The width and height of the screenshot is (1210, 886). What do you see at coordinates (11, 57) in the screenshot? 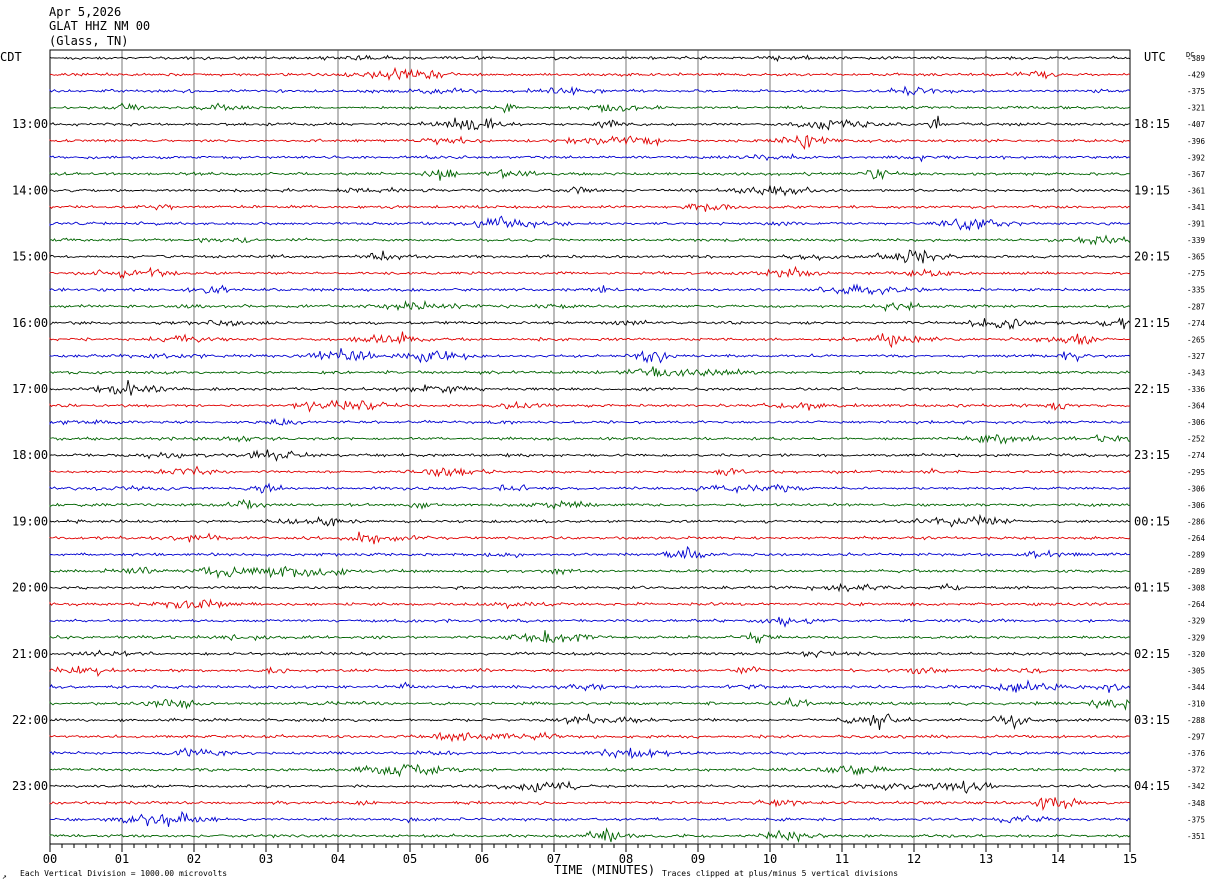
I see `cdt-axis-label: CDT` at bounding box center [11, 57].